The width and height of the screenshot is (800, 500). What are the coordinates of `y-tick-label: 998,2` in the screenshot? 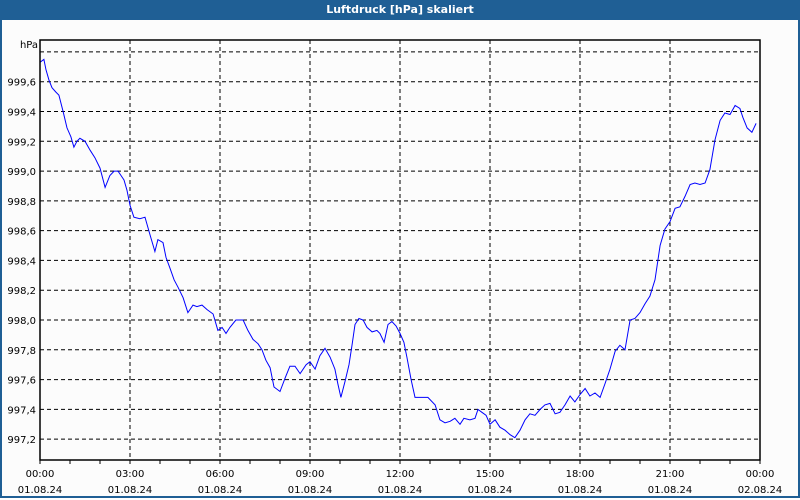 It's located at (21, 291).